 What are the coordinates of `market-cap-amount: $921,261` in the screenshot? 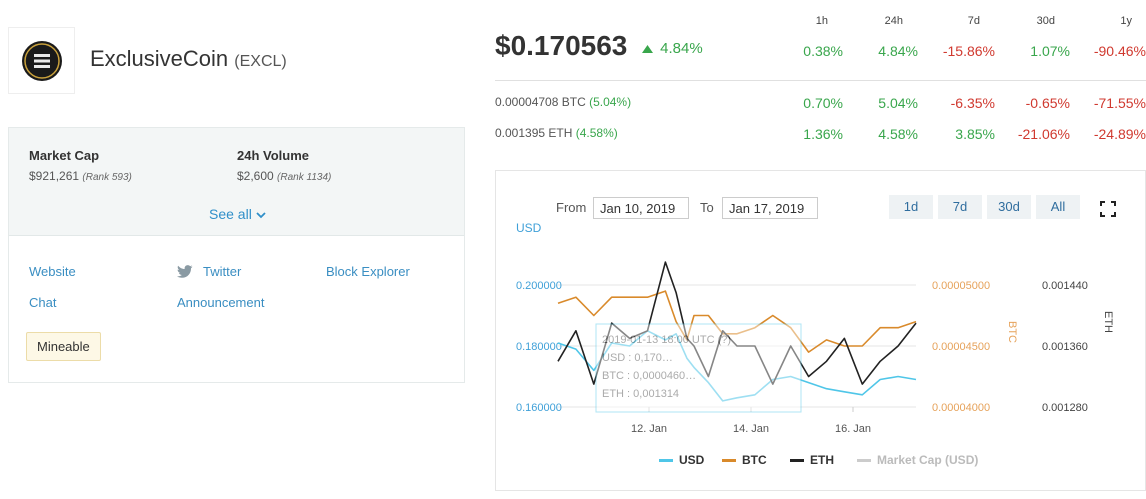 It's located at (54, 176).